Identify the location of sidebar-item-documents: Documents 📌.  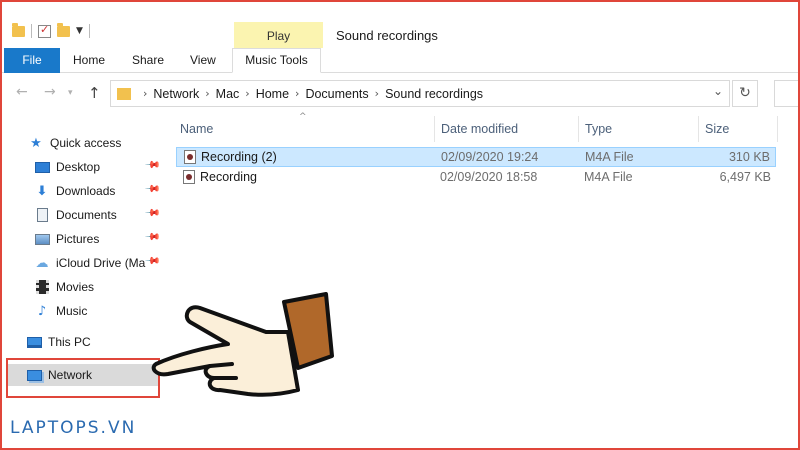
(98, 215).